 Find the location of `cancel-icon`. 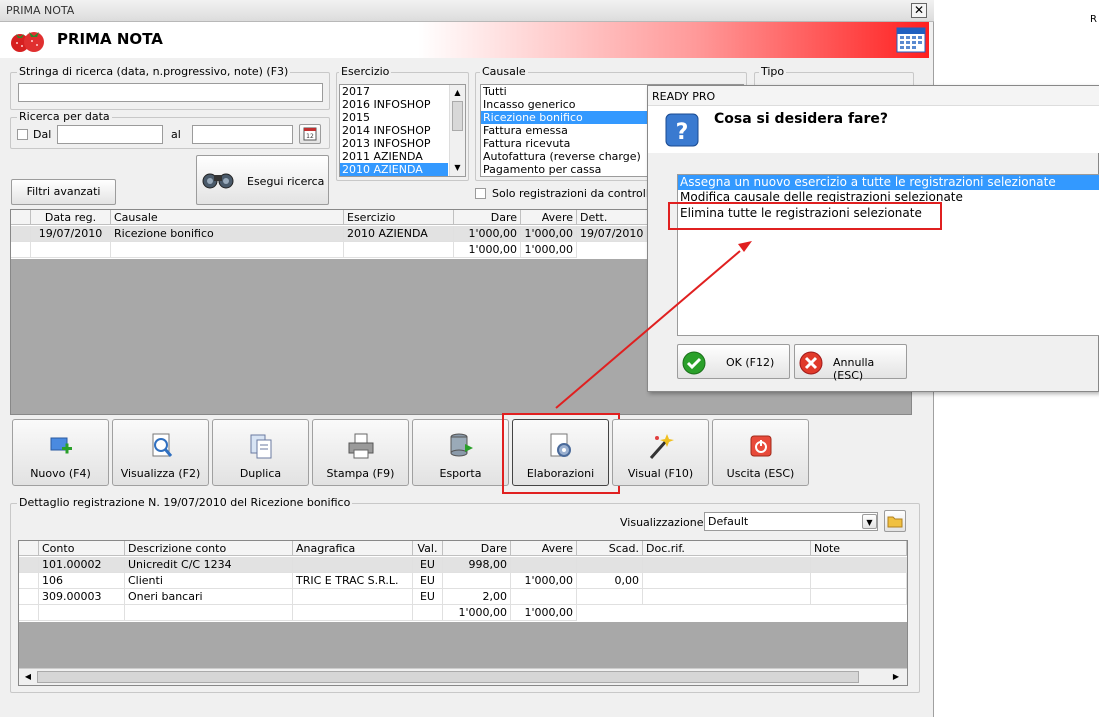

cancel-icon is located at coordinates (811, 363).